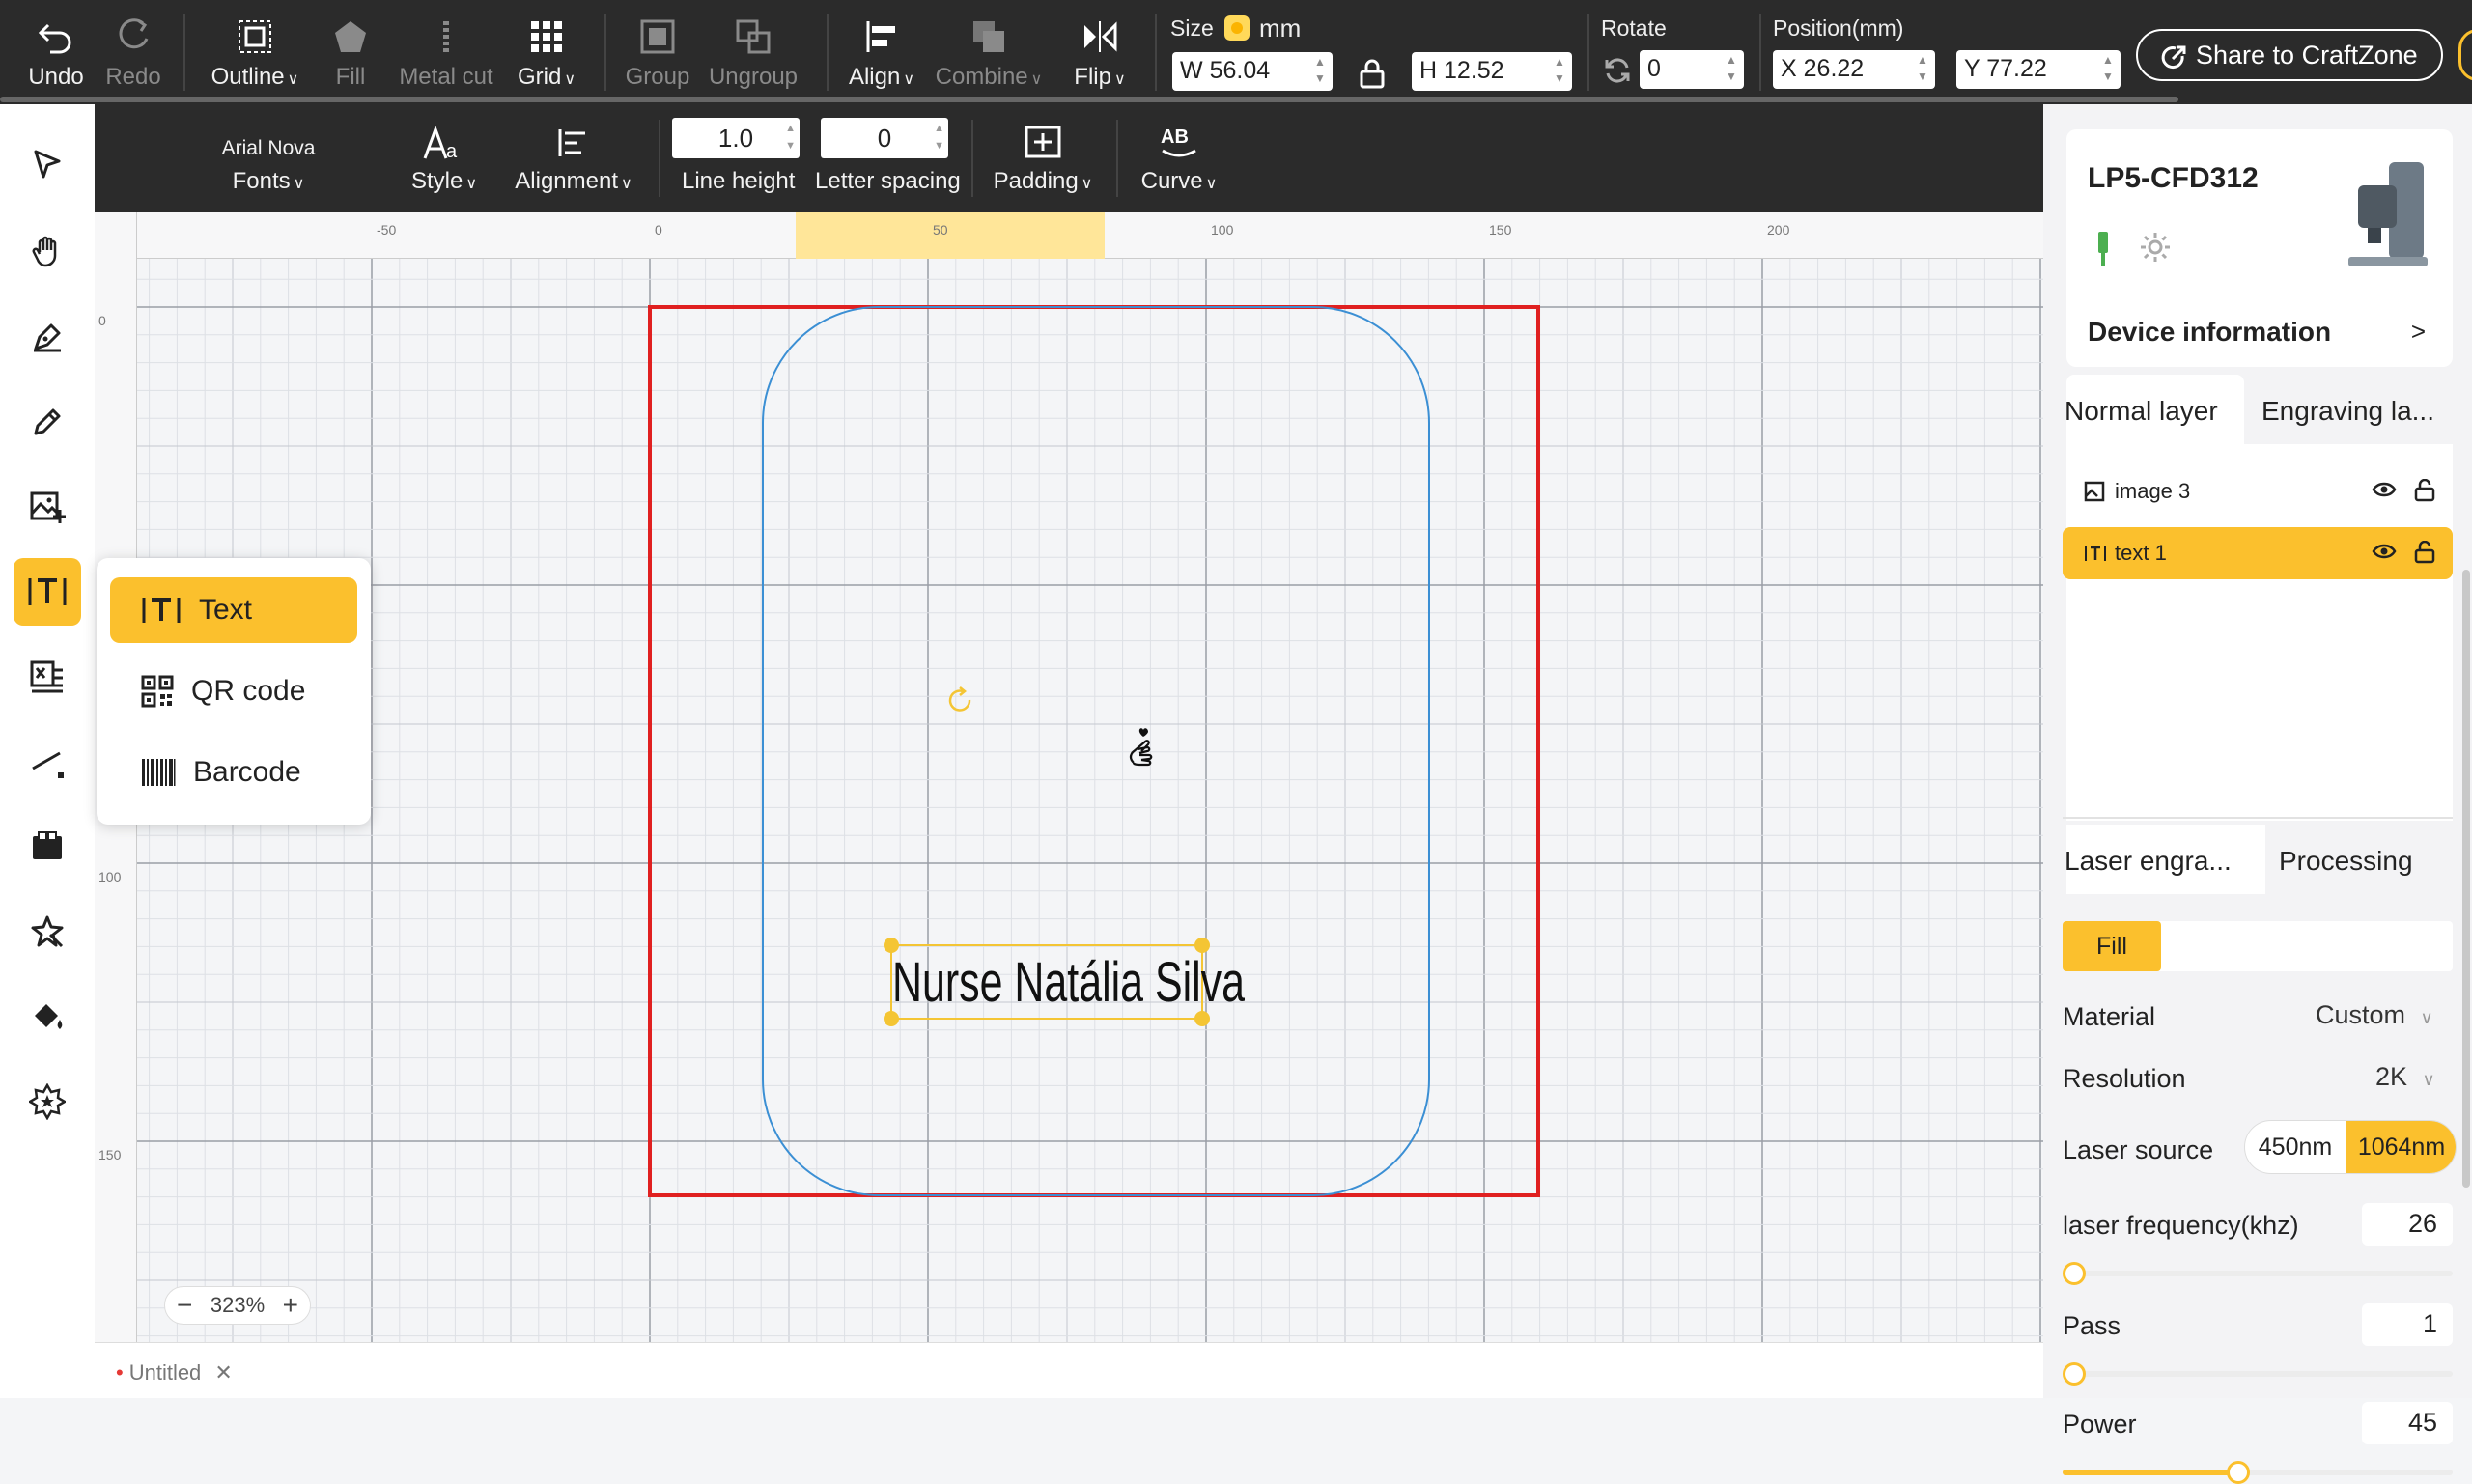 This screenshot has height=1484, width=2472. What do you see at coordinates (184, 1306) in the screenshot?
I see `zoom-out-button: −` at bounding box center [184, 1306].